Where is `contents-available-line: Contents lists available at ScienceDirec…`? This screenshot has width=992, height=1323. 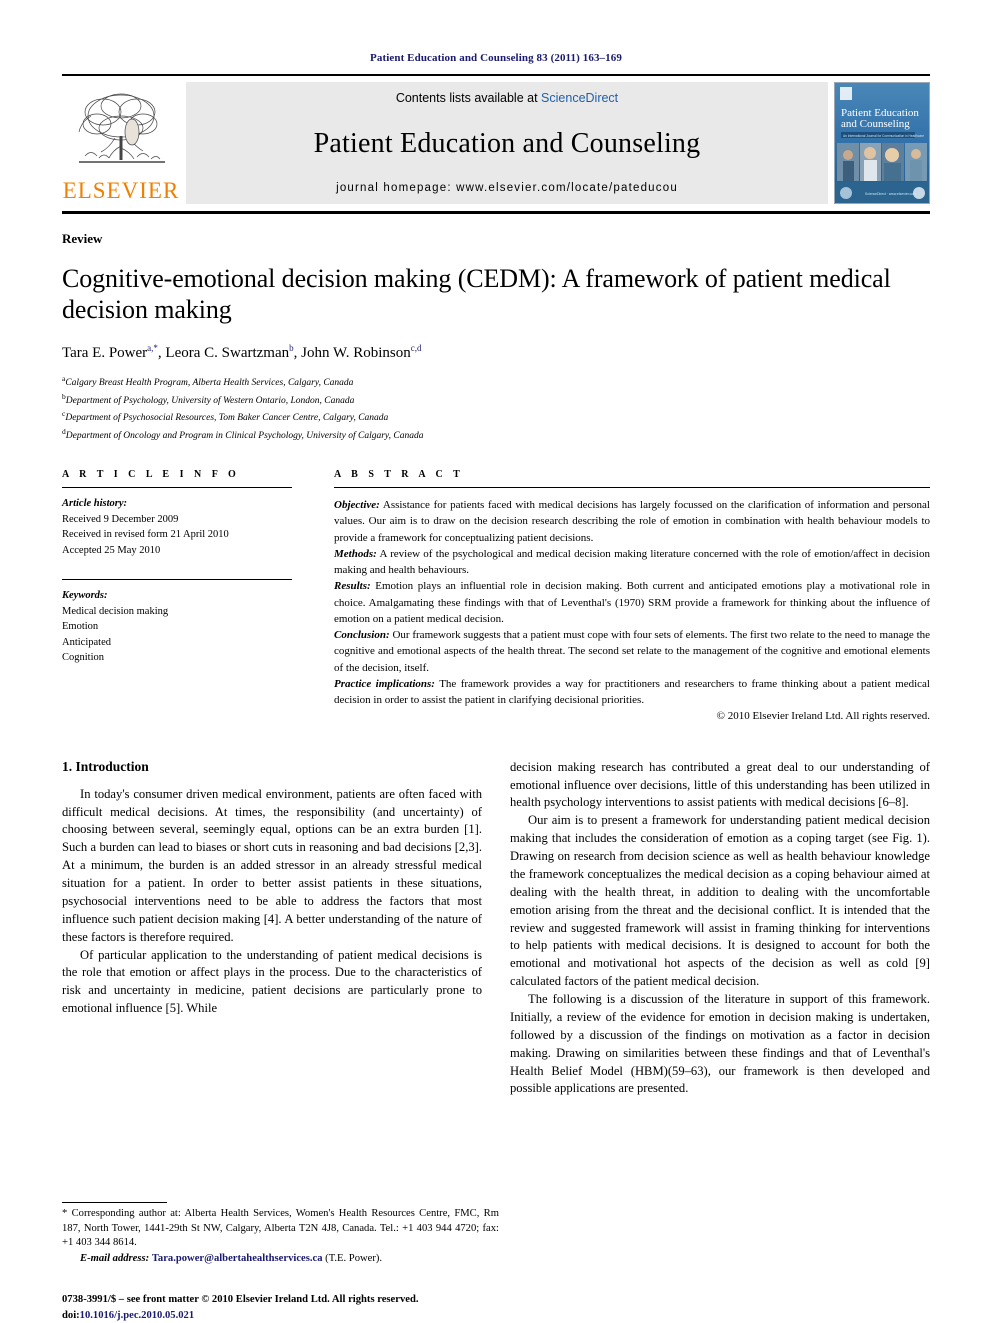 contents-available-line: Contents lists available at ScienceDirec… is located at coordinates (507, 98).